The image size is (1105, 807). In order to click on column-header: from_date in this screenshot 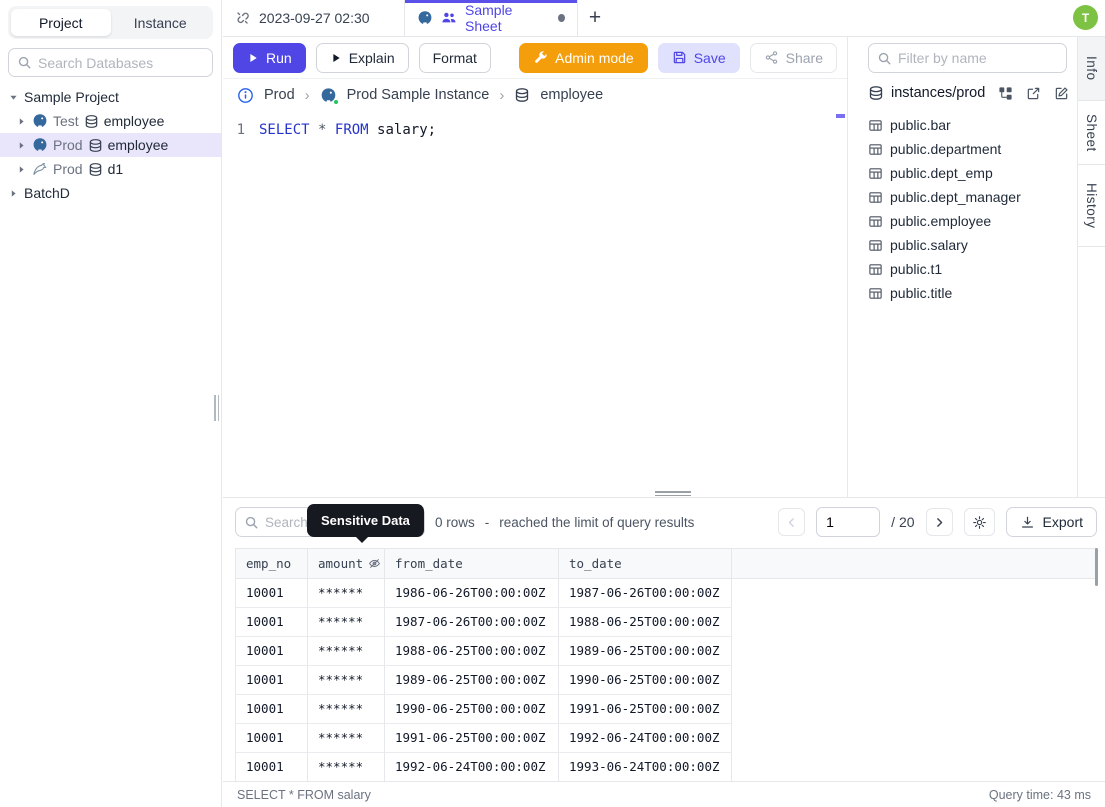, I will do `click(472, 563)`.